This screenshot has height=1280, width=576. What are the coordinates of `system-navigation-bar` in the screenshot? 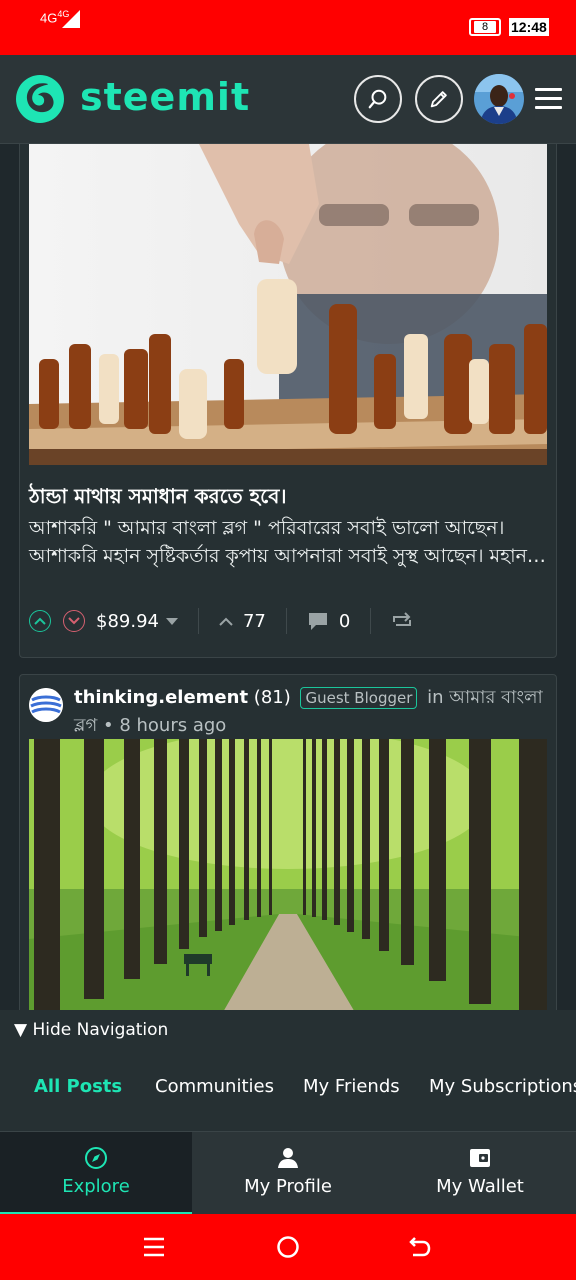 It's located at (288, 1247).